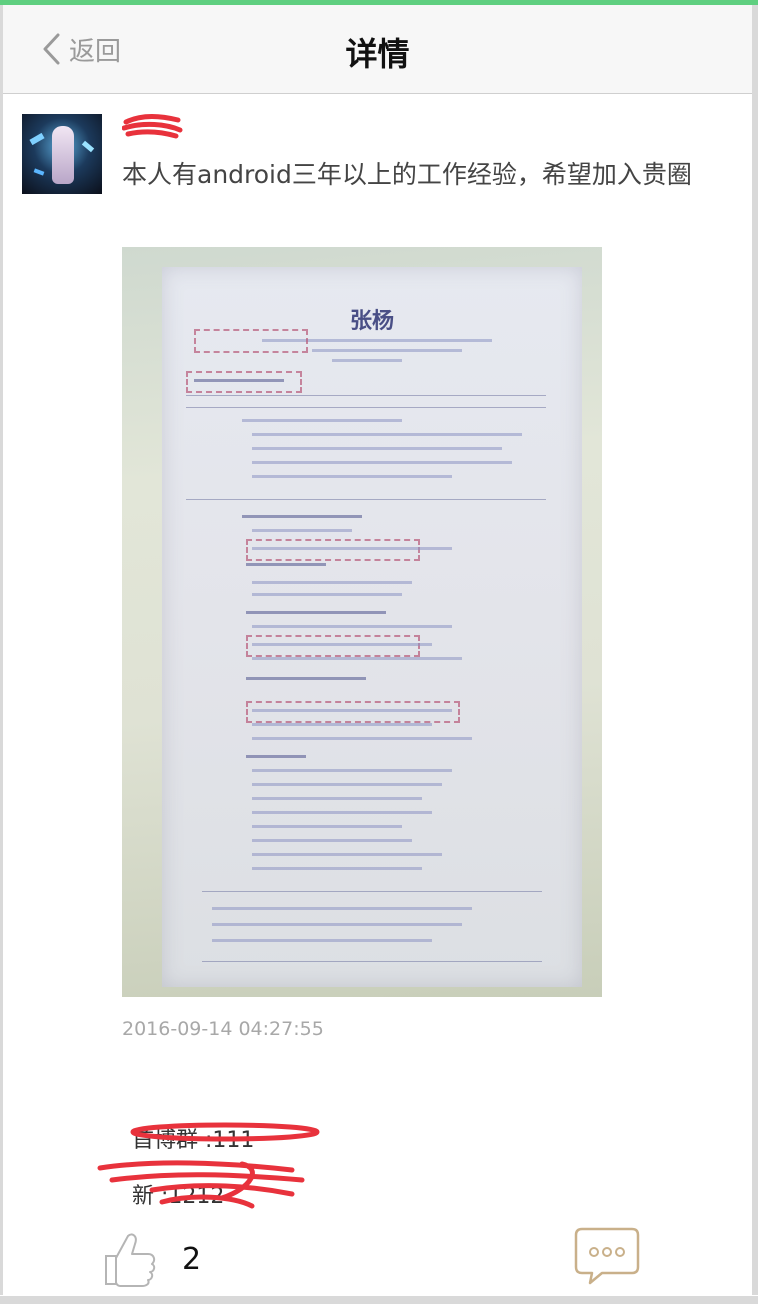  Describe the element at coordinates (377, 49) in the screenshot. I see `navigation-bar: 详情 返回` at that location.